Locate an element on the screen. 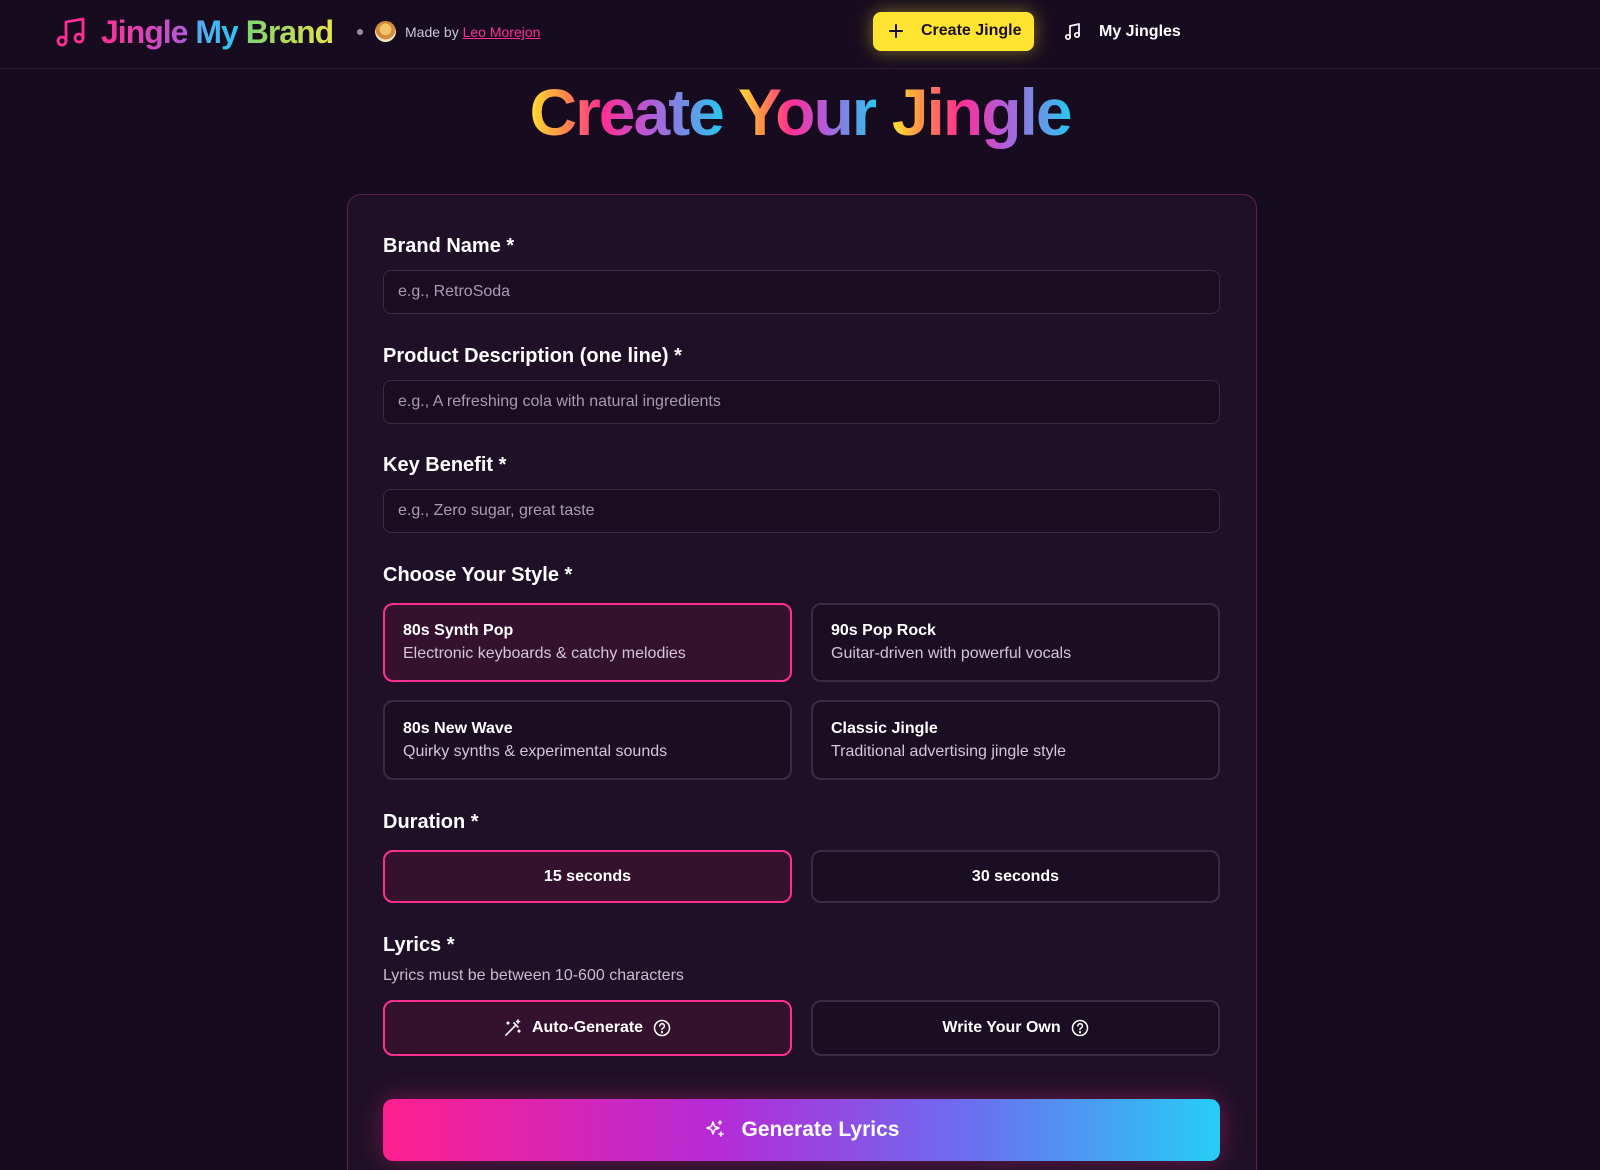 Image resolution: width=1600 pixels, height=1170 pixels. plus-icon is located at coordinates (896, 31).